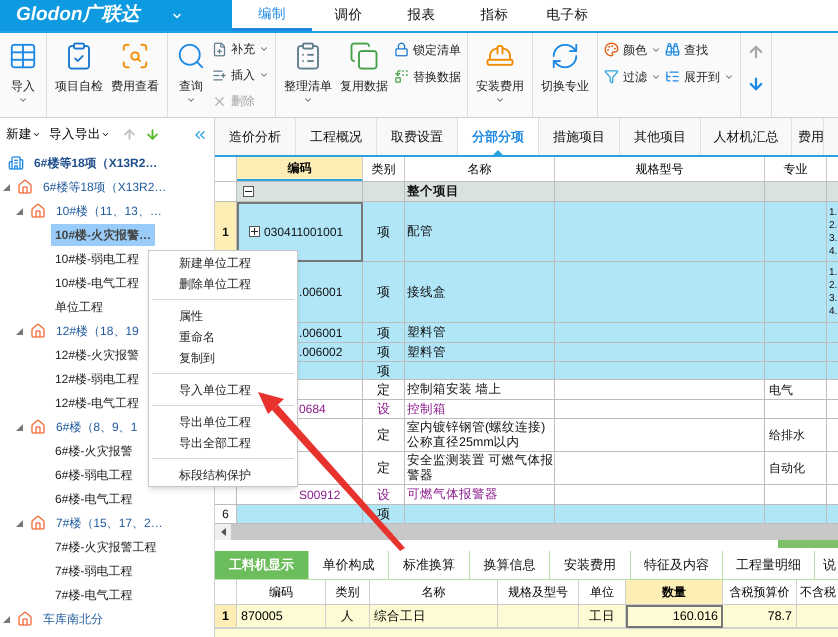 This screenshot has height=637, width=838. I want to click on column-header: 专业, so click(796, 169).